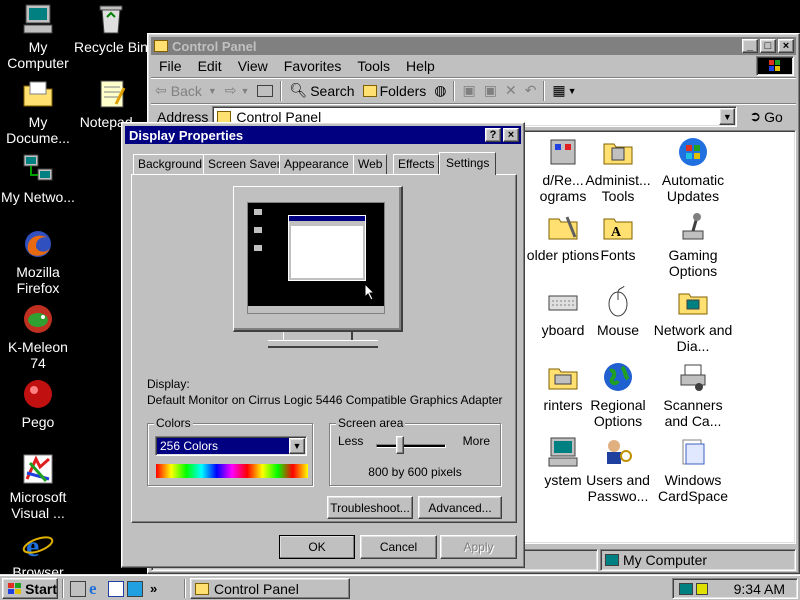 Image resolution: width=800 pixels, height=600 pixels. I want to click on copy-to-icon: ▣, so click(490, 90).